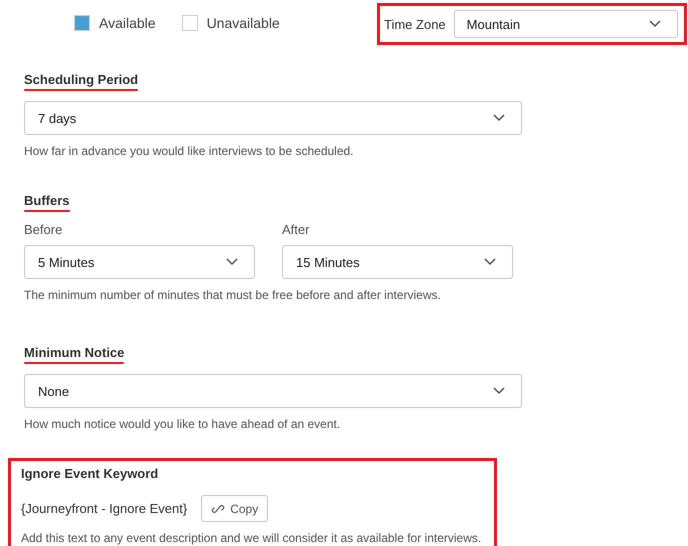 Image resolution: width=688 pixels, height=546 pixels. I want to click on section-title: Minimum Notice, so click(74, 352).